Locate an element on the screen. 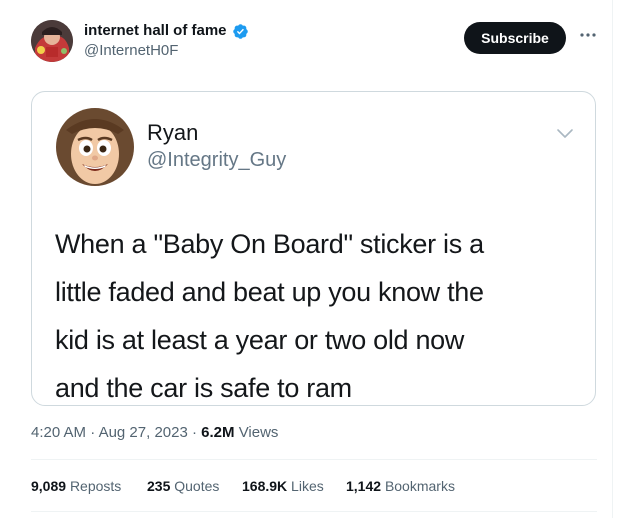  column-border is located at coordinates (612, 259).